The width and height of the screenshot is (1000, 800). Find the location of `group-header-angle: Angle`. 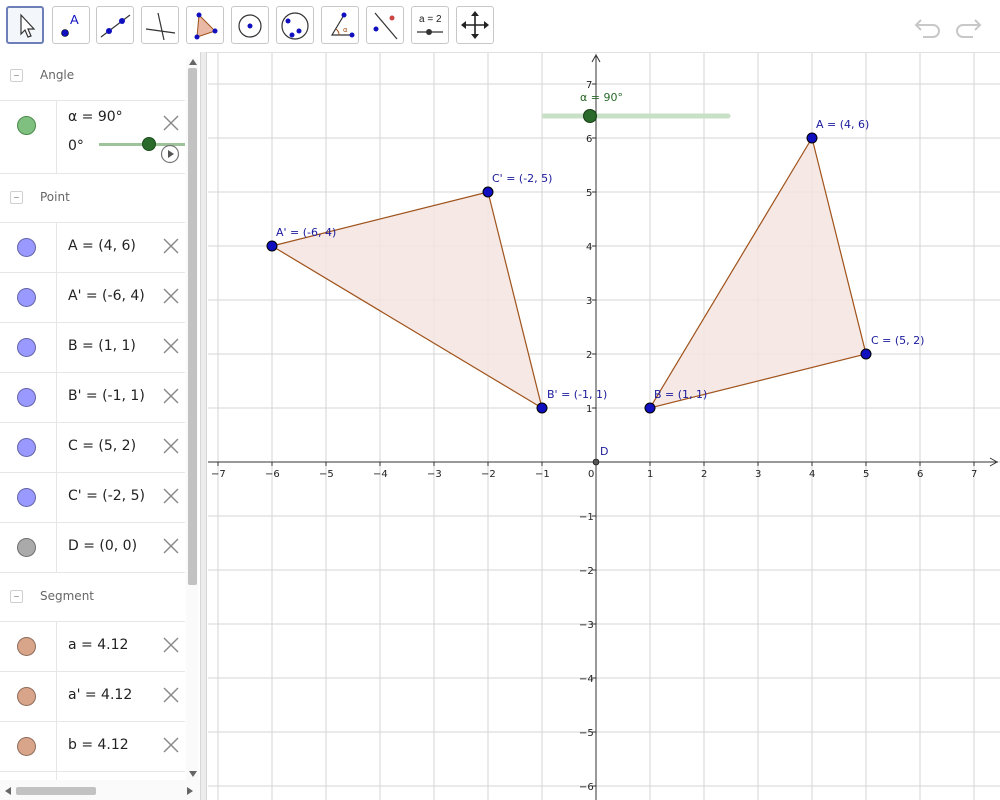

group-header-angle: Angle is located at coordinates (92, 76).